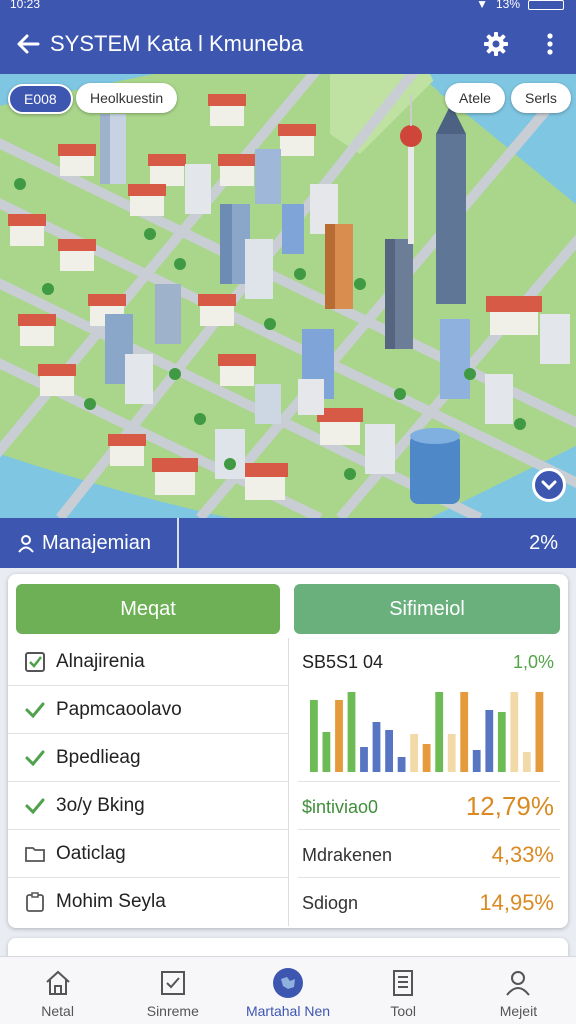 This screenshot has width=576, height=1024. I want to click on map-location-chip: Heolkuestin, so click(127, 98).